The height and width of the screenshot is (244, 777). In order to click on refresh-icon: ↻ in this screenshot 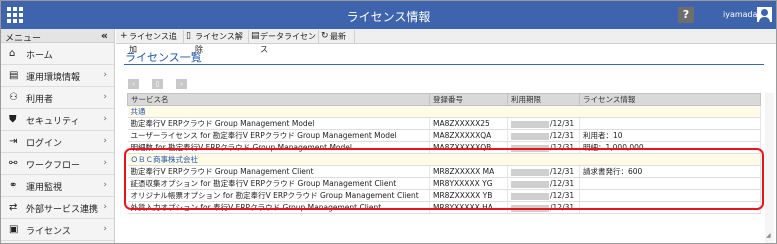, I will do `click(325, 36)`.